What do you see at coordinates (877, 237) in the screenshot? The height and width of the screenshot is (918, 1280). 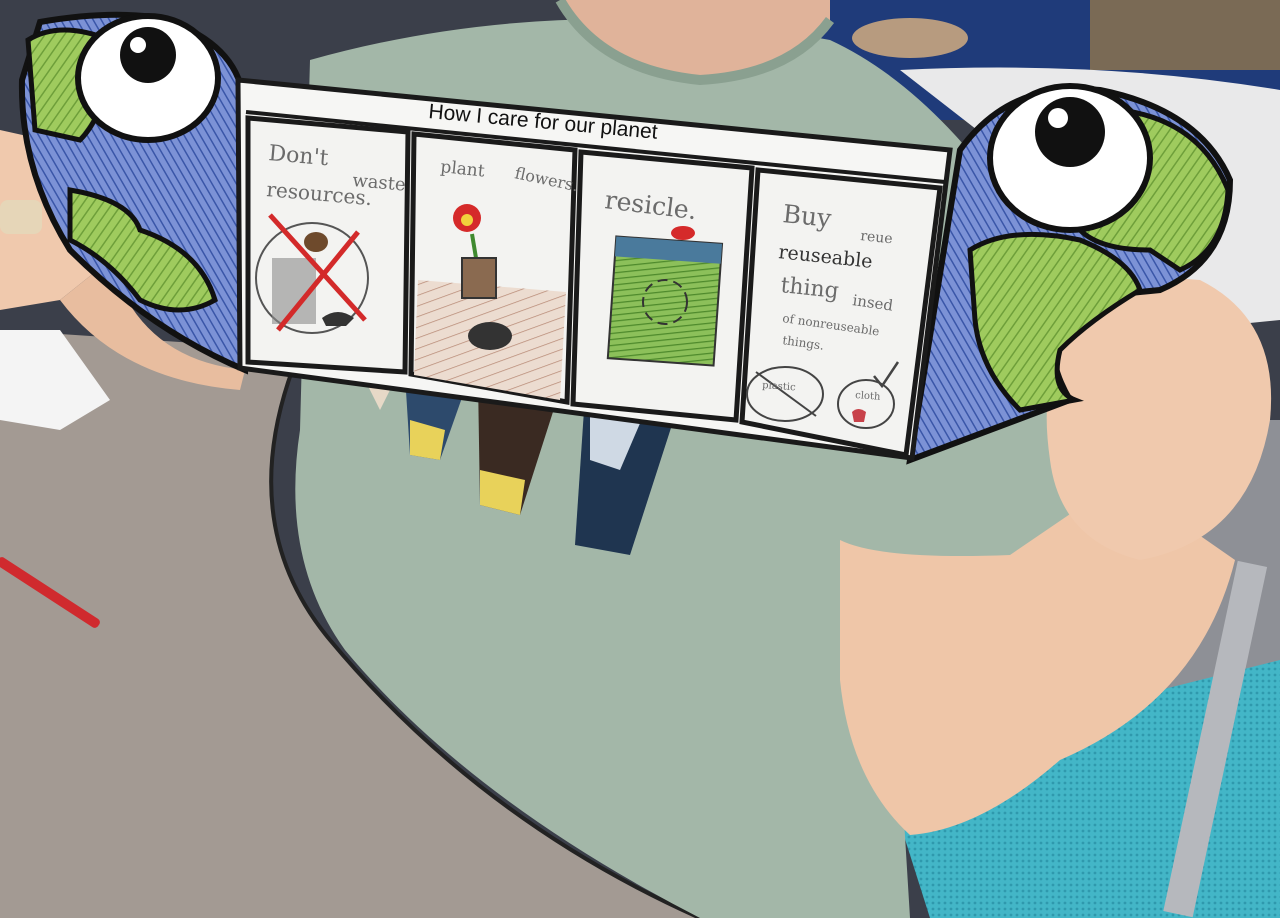 I see `panel-4-text-line-2: reue` at bounding box center [877, 237].